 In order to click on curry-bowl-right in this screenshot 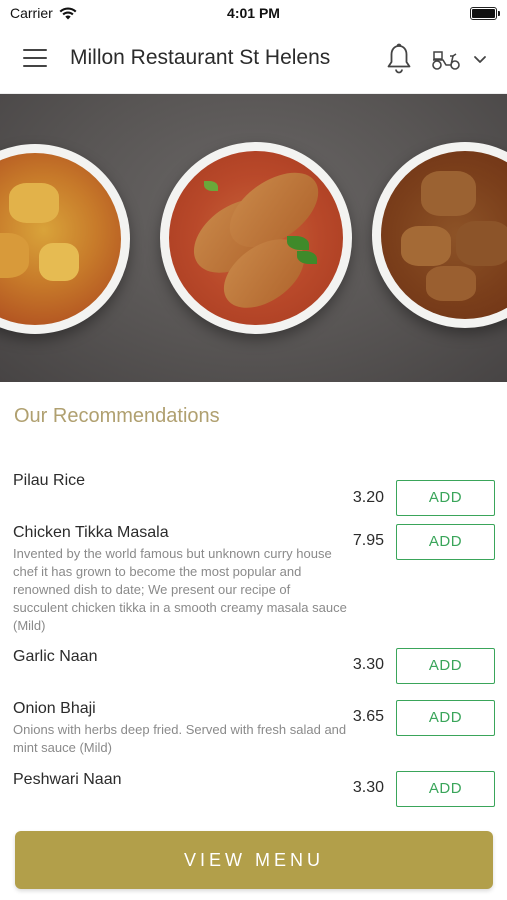, I will do `click(439, 235)`.